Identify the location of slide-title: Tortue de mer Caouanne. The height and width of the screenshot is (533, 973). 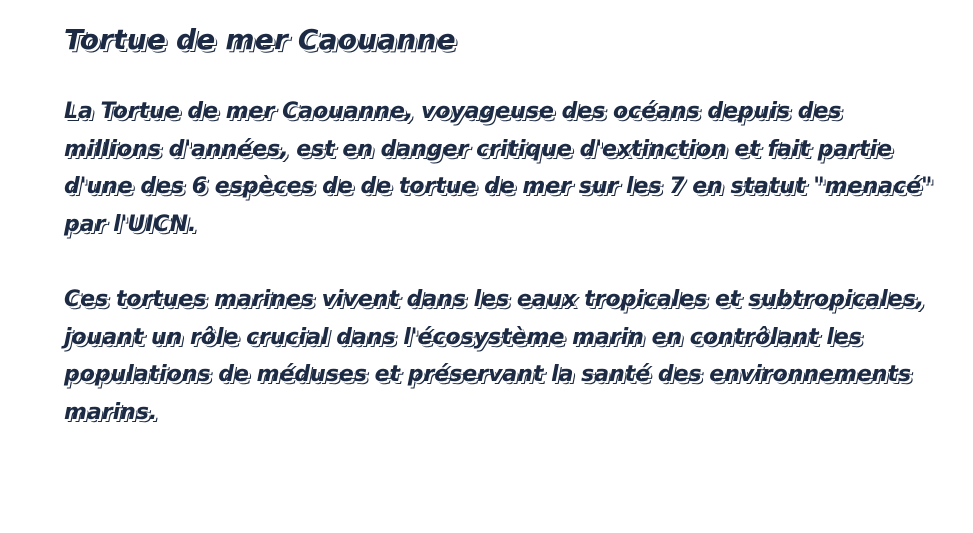
(260, 39).